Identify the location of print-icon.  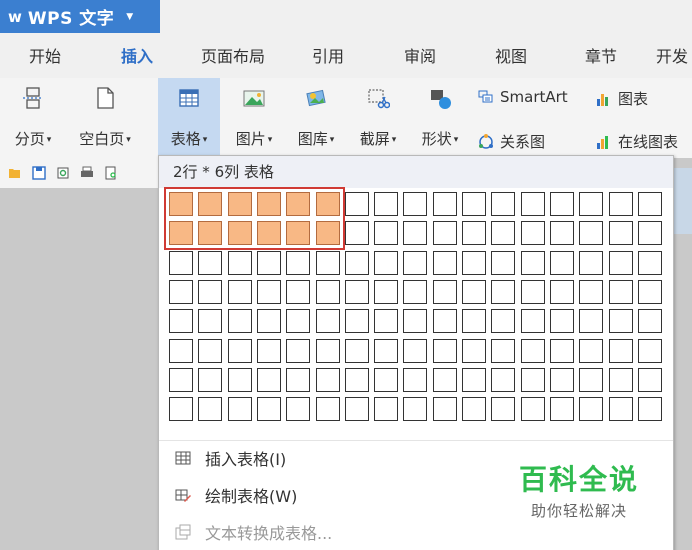
(87, 173).